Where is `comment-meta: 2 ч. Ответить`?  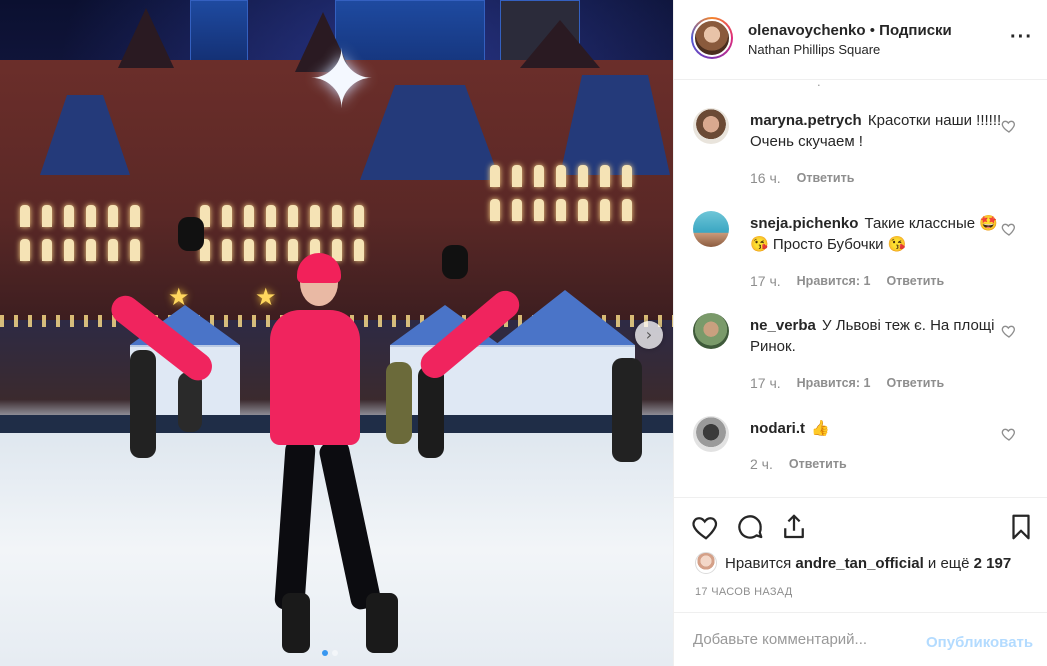
comment-meta: 2 ч. Ответить is located at coordinates (798, 464).